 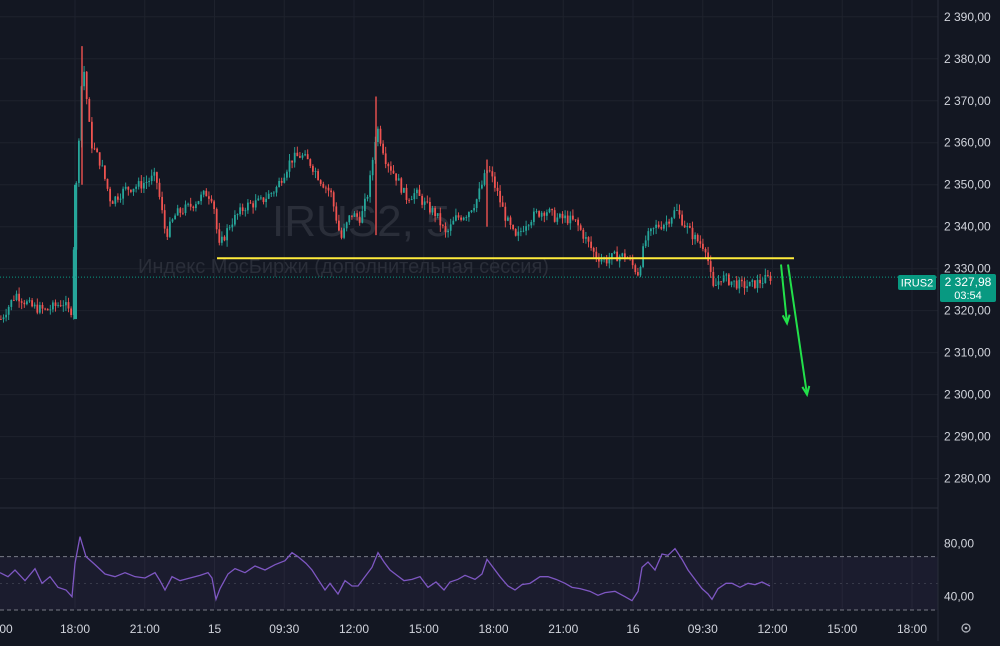 What do you see at coordinates (6, 629) in the screenshot?
I see `time-tick-label: 00` at bounding box center [6, 629].